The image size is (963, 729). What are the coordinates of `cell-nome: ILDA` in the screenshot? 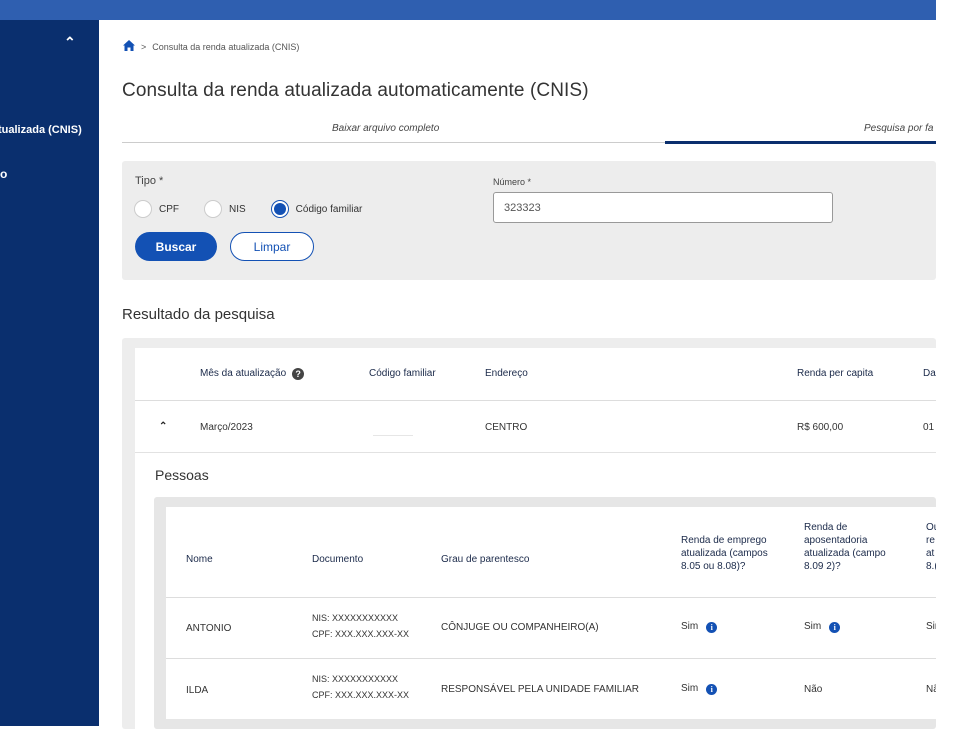 It's located at (197, 690).